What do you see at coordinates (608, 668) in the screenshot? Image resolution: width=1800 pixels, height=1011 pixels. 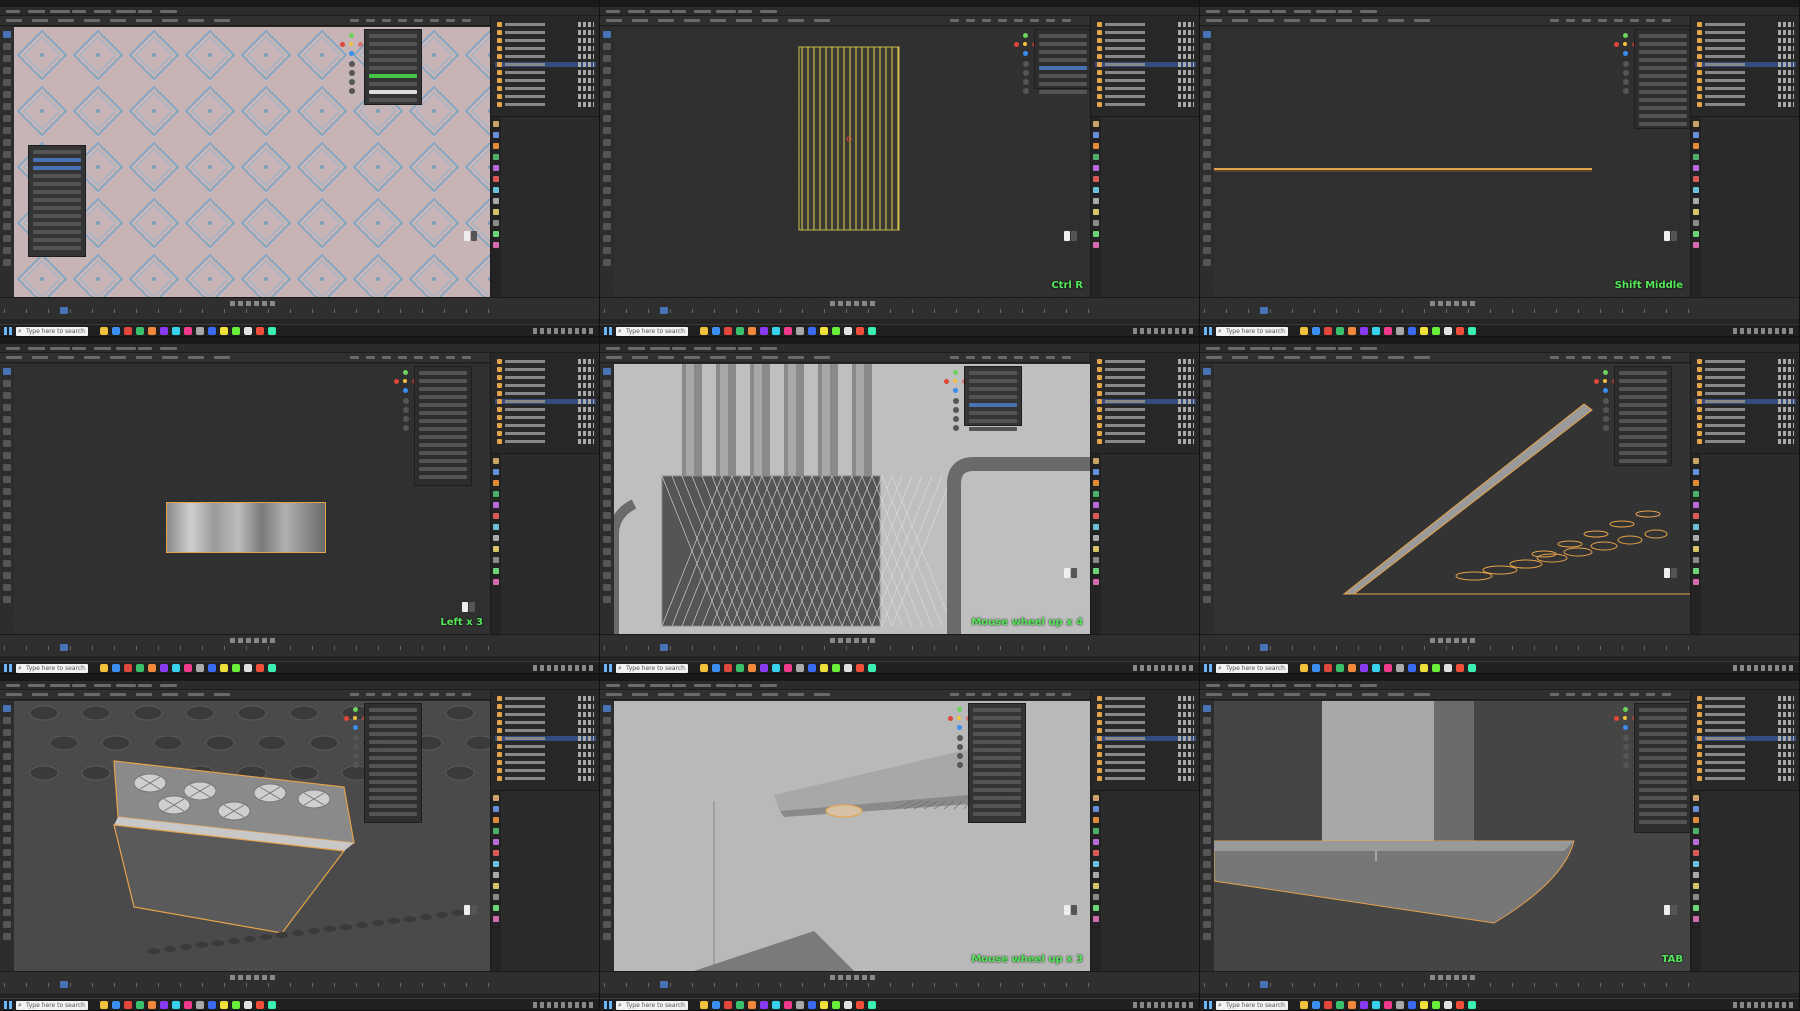 I see `windows-start-icon` at bounding box center [608, 668].